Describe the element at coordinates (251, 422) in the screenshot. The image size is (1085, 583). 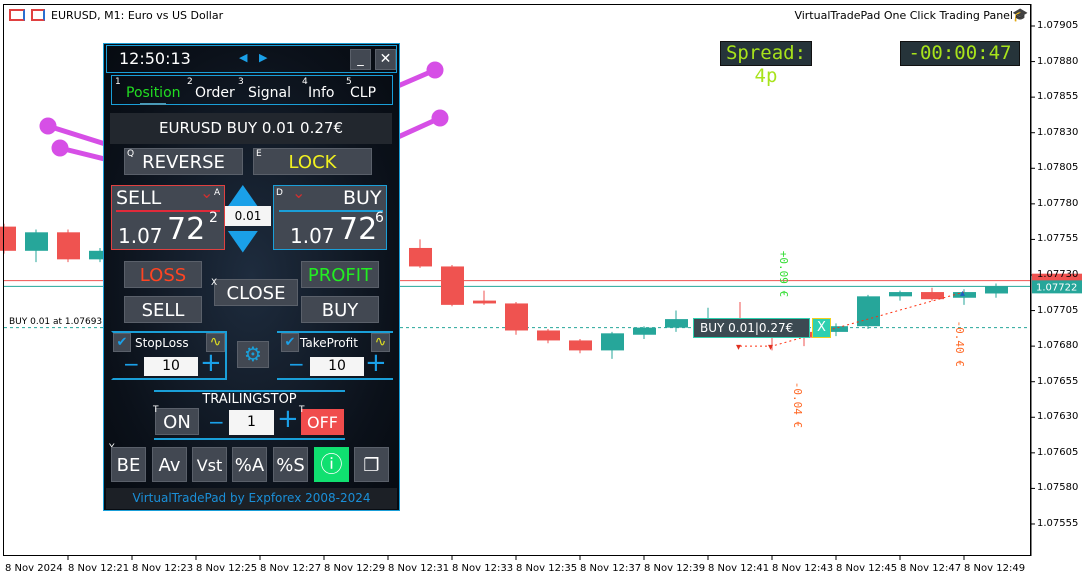
I see `trailing-input: 1` at that location.